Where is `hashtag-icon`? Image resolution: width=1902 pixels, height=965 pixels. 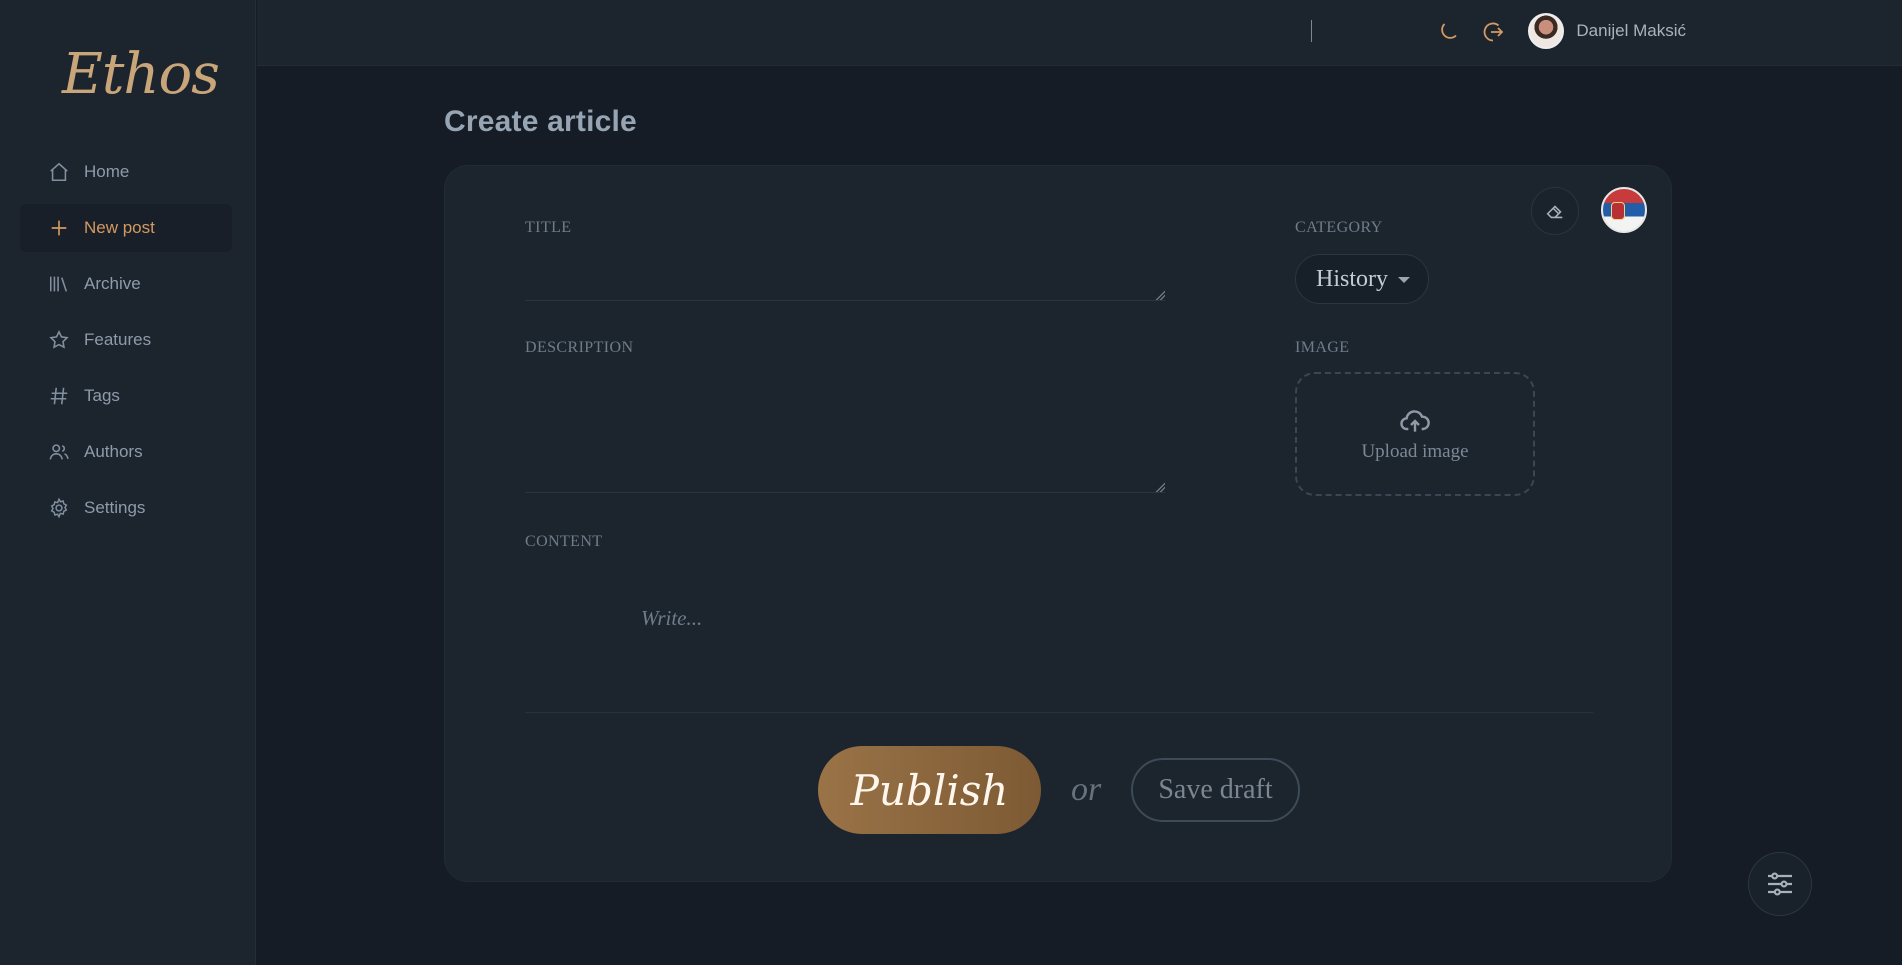
hashtag-icon is located at coordinates (59, 396).